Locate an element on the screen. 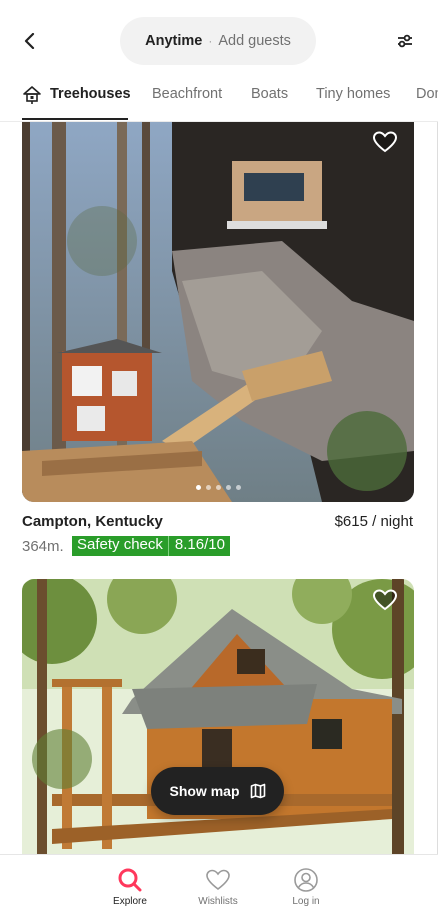  filters-button is located at coordinates (405, 41).